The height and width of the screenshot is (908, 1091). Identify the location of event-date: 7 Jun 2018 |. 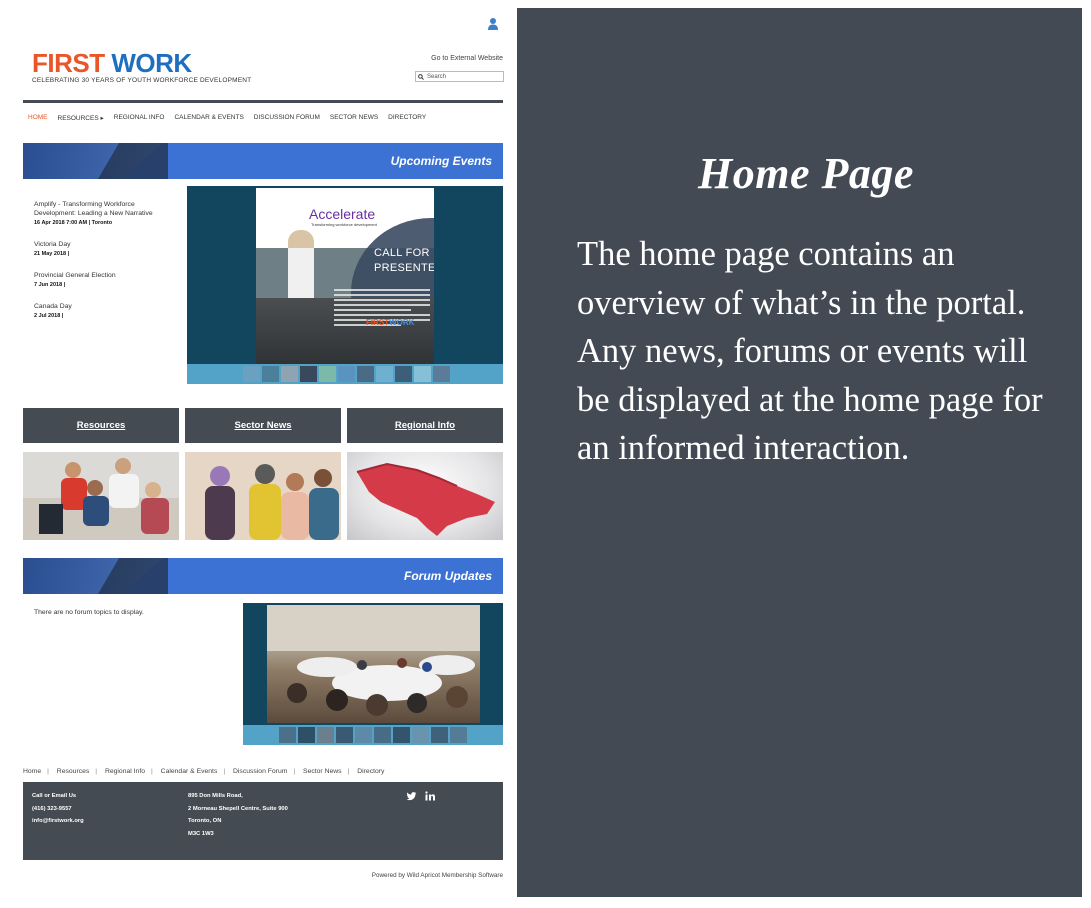
(50, 285).